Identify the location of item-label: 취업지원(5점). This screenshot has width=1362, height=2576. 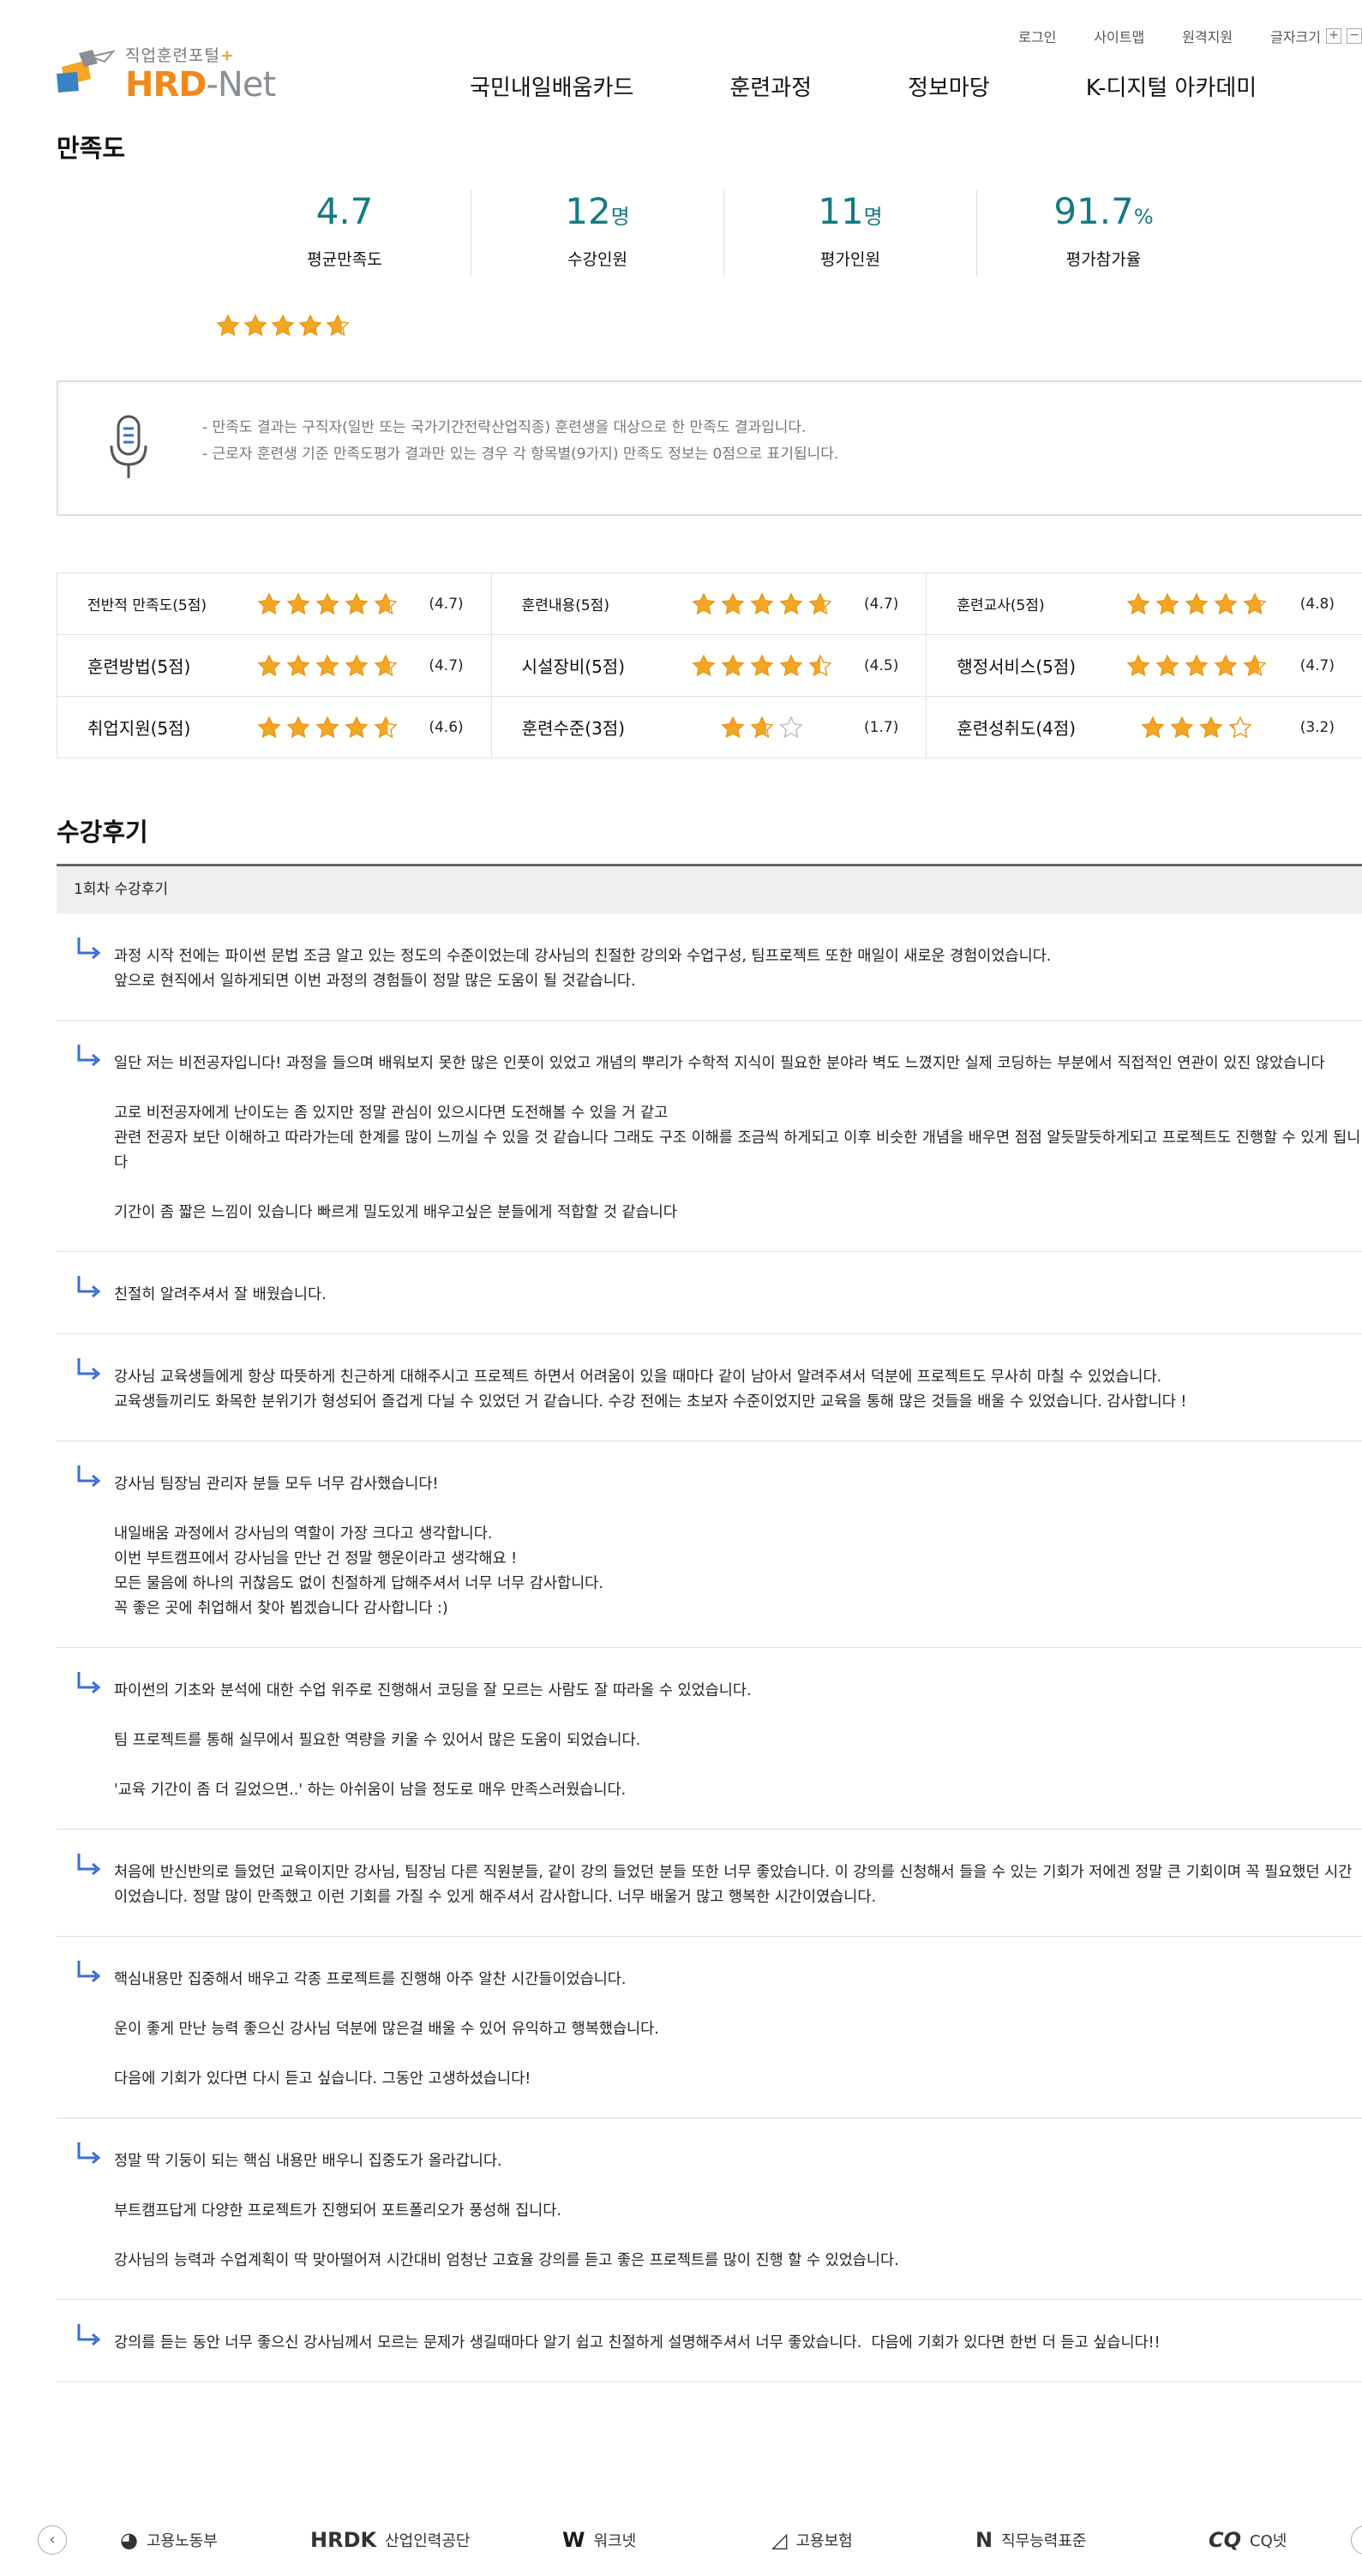
(139, 728).